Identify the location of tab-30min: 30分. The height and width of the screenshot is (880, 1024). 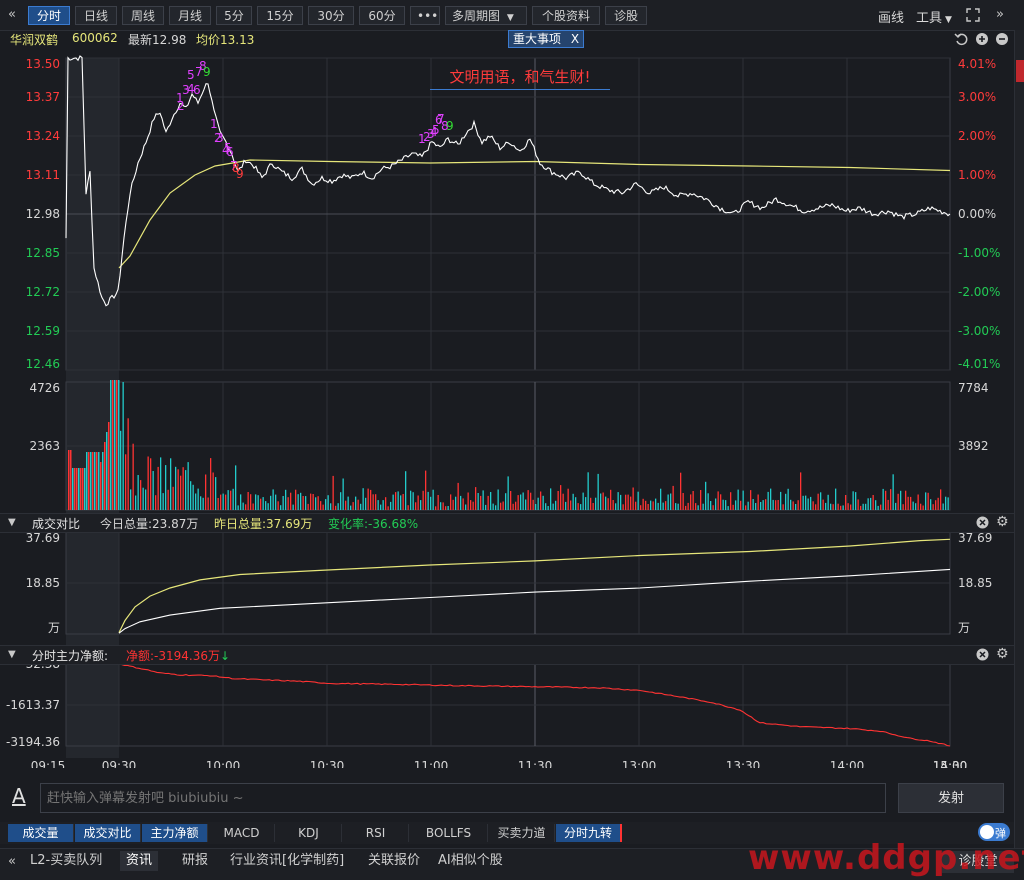
(331, 15).